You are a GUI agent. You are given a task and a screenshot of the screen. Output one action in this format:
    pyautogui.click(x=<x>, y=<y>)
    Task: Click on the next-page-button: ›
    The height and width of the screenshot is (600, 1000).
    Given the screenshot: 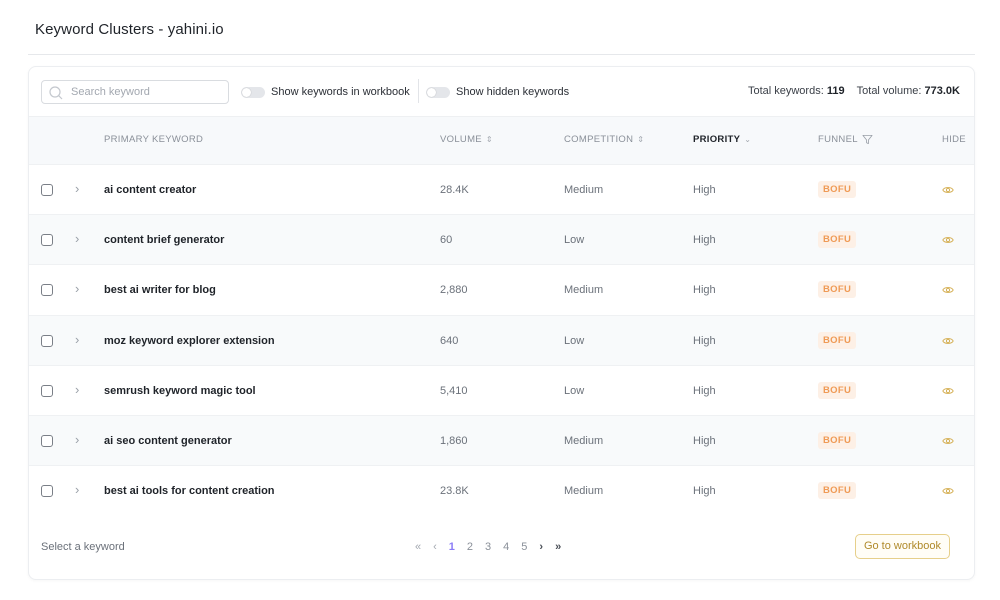 What is the action you would take?
    pyautogui.click(x=541, y=547)
    